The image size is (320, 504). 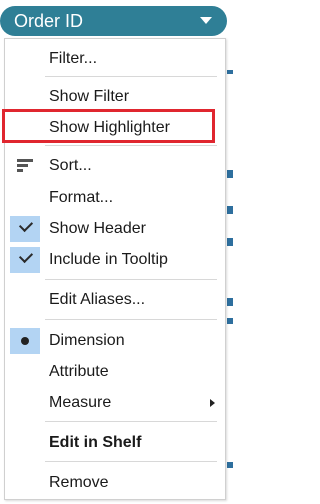 What do you see at coordinates (80, 402) in the screenshot?
I see `menu-item-label: Measure` at bounding box center [80, 402].